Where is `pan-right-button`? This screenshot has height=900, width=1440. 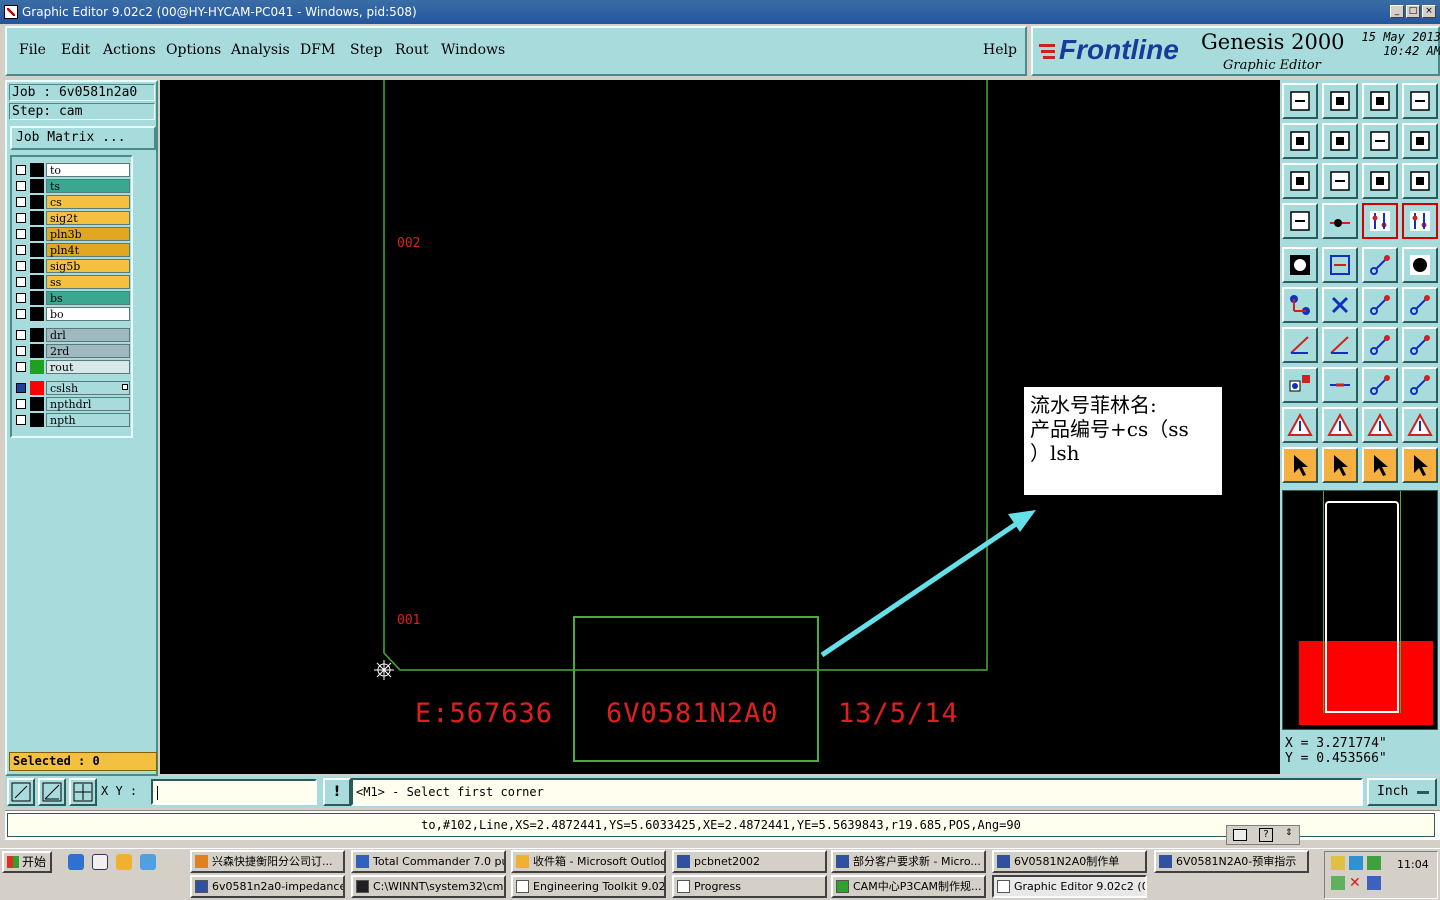
pan-right-button is located at coordinates (1340, 141).